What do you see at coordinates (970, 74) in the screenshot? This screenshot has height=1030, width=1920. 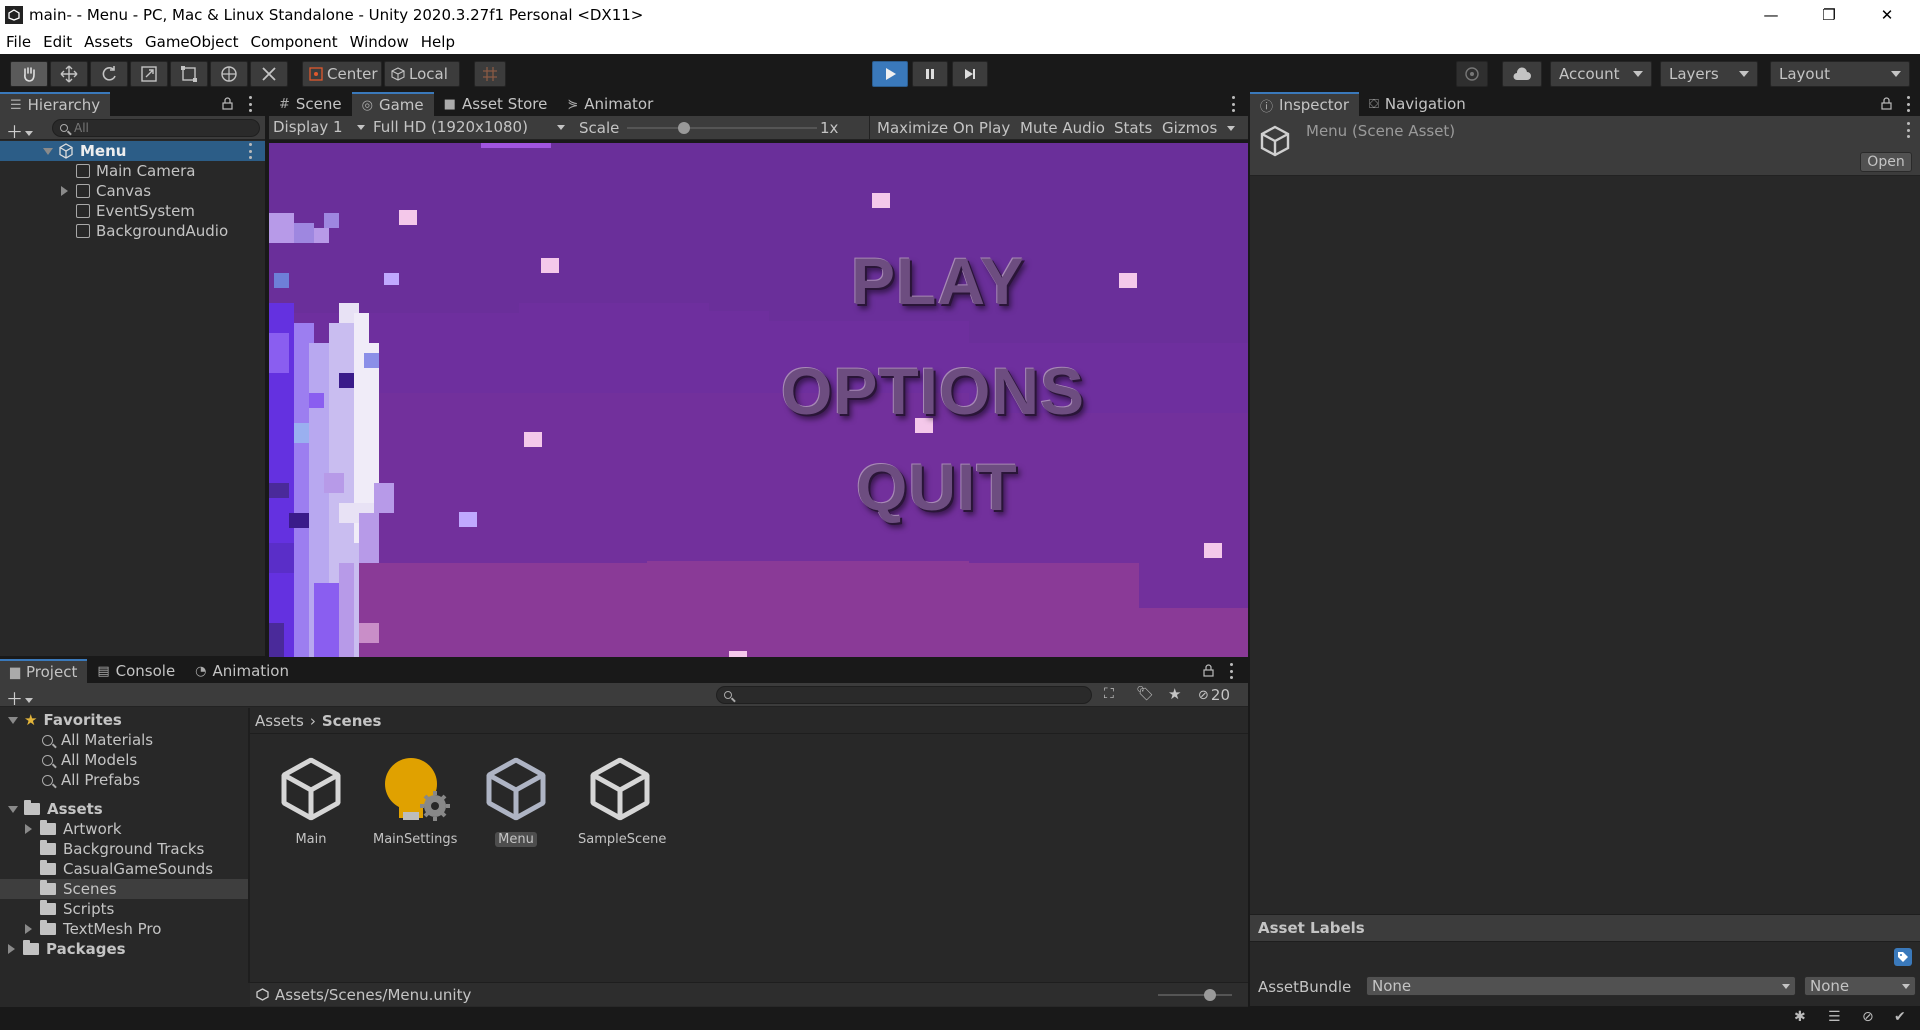 I see `step-button` at bounding box center [970, 74].